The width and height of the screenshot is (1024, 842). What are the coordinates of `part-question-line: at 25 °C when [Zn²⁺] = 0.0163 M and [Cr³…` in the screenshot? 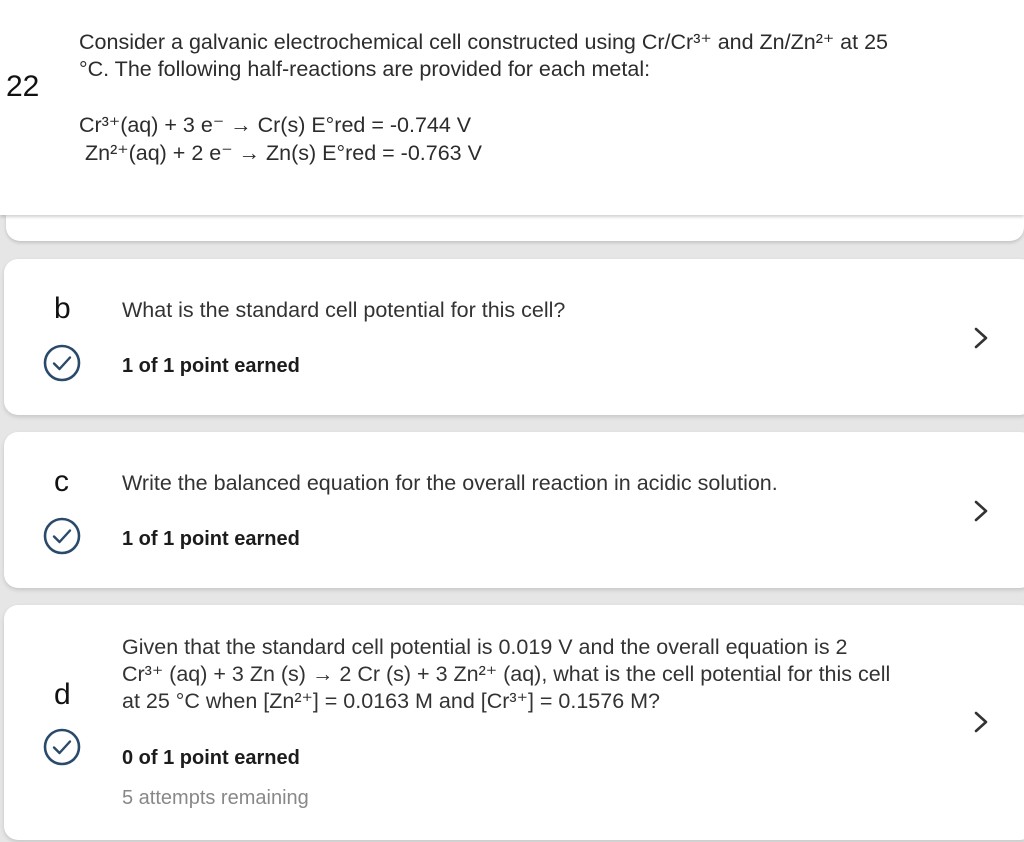 It's located at (391, 701).